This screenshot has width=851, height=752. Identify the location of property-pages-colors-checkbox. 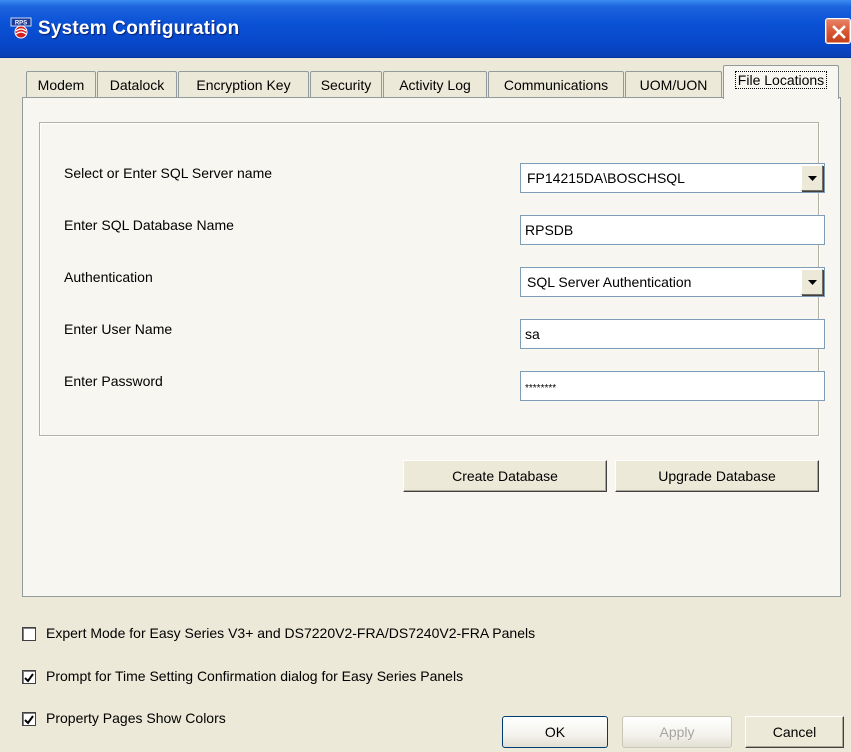
(29, 719).